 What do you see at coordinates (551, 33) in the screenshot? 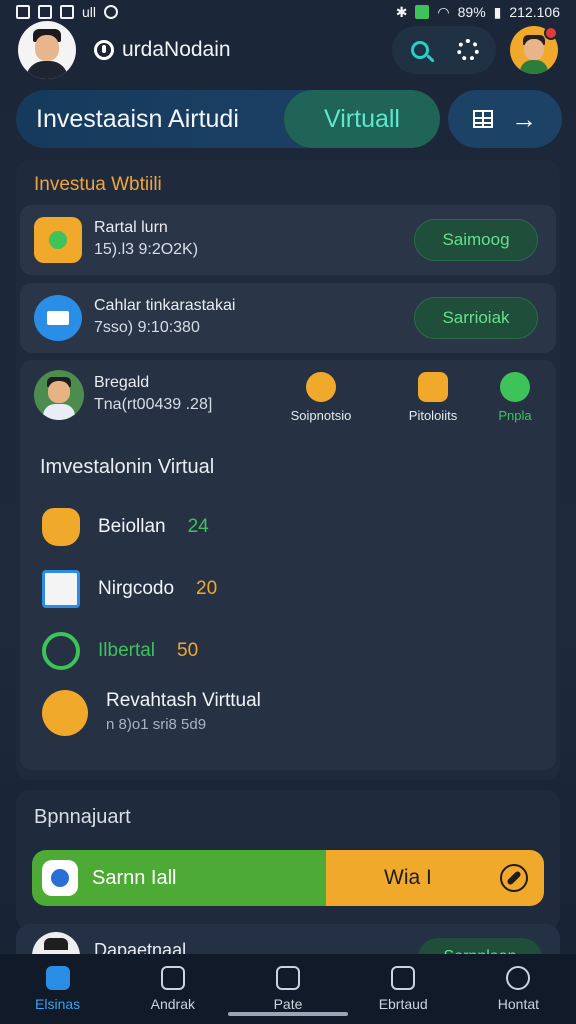
I see `notification-badge` at bounding box center [551, 33].